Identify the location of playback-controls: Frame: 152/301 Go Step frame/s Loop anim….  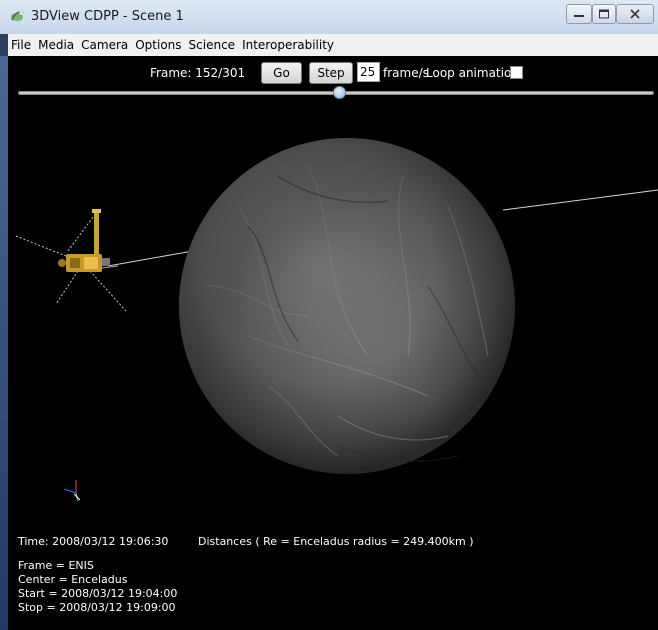
(333, 73).